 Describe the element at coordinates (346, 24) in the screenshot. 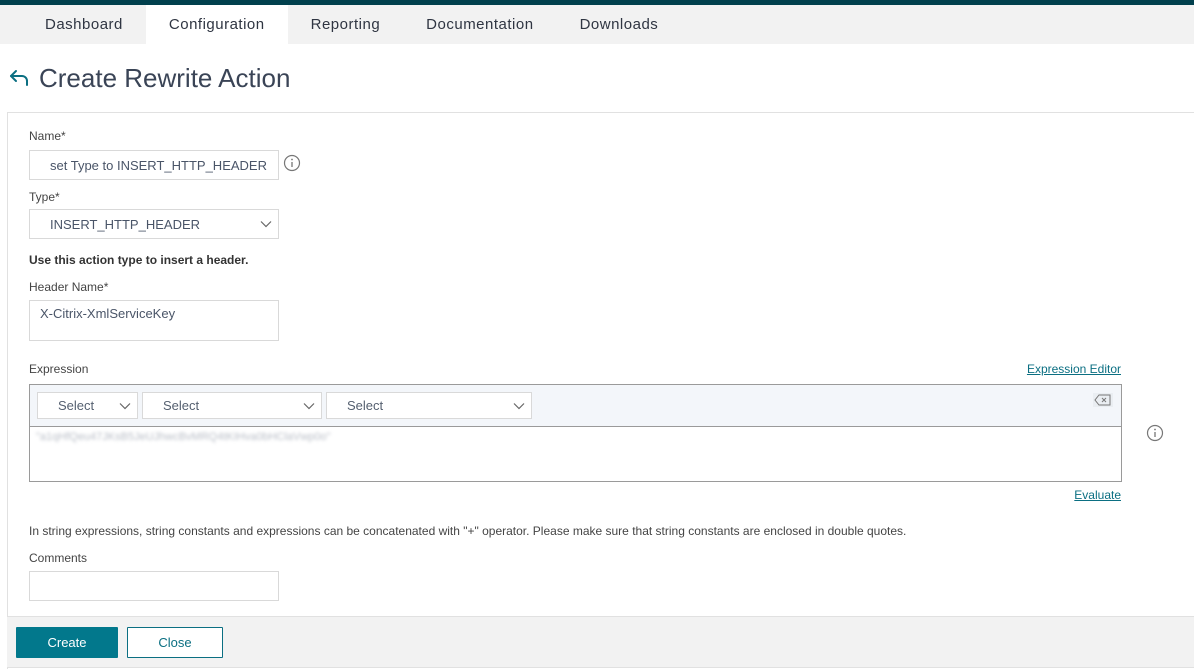

I see `tab-reporting: Reporting` at that location.